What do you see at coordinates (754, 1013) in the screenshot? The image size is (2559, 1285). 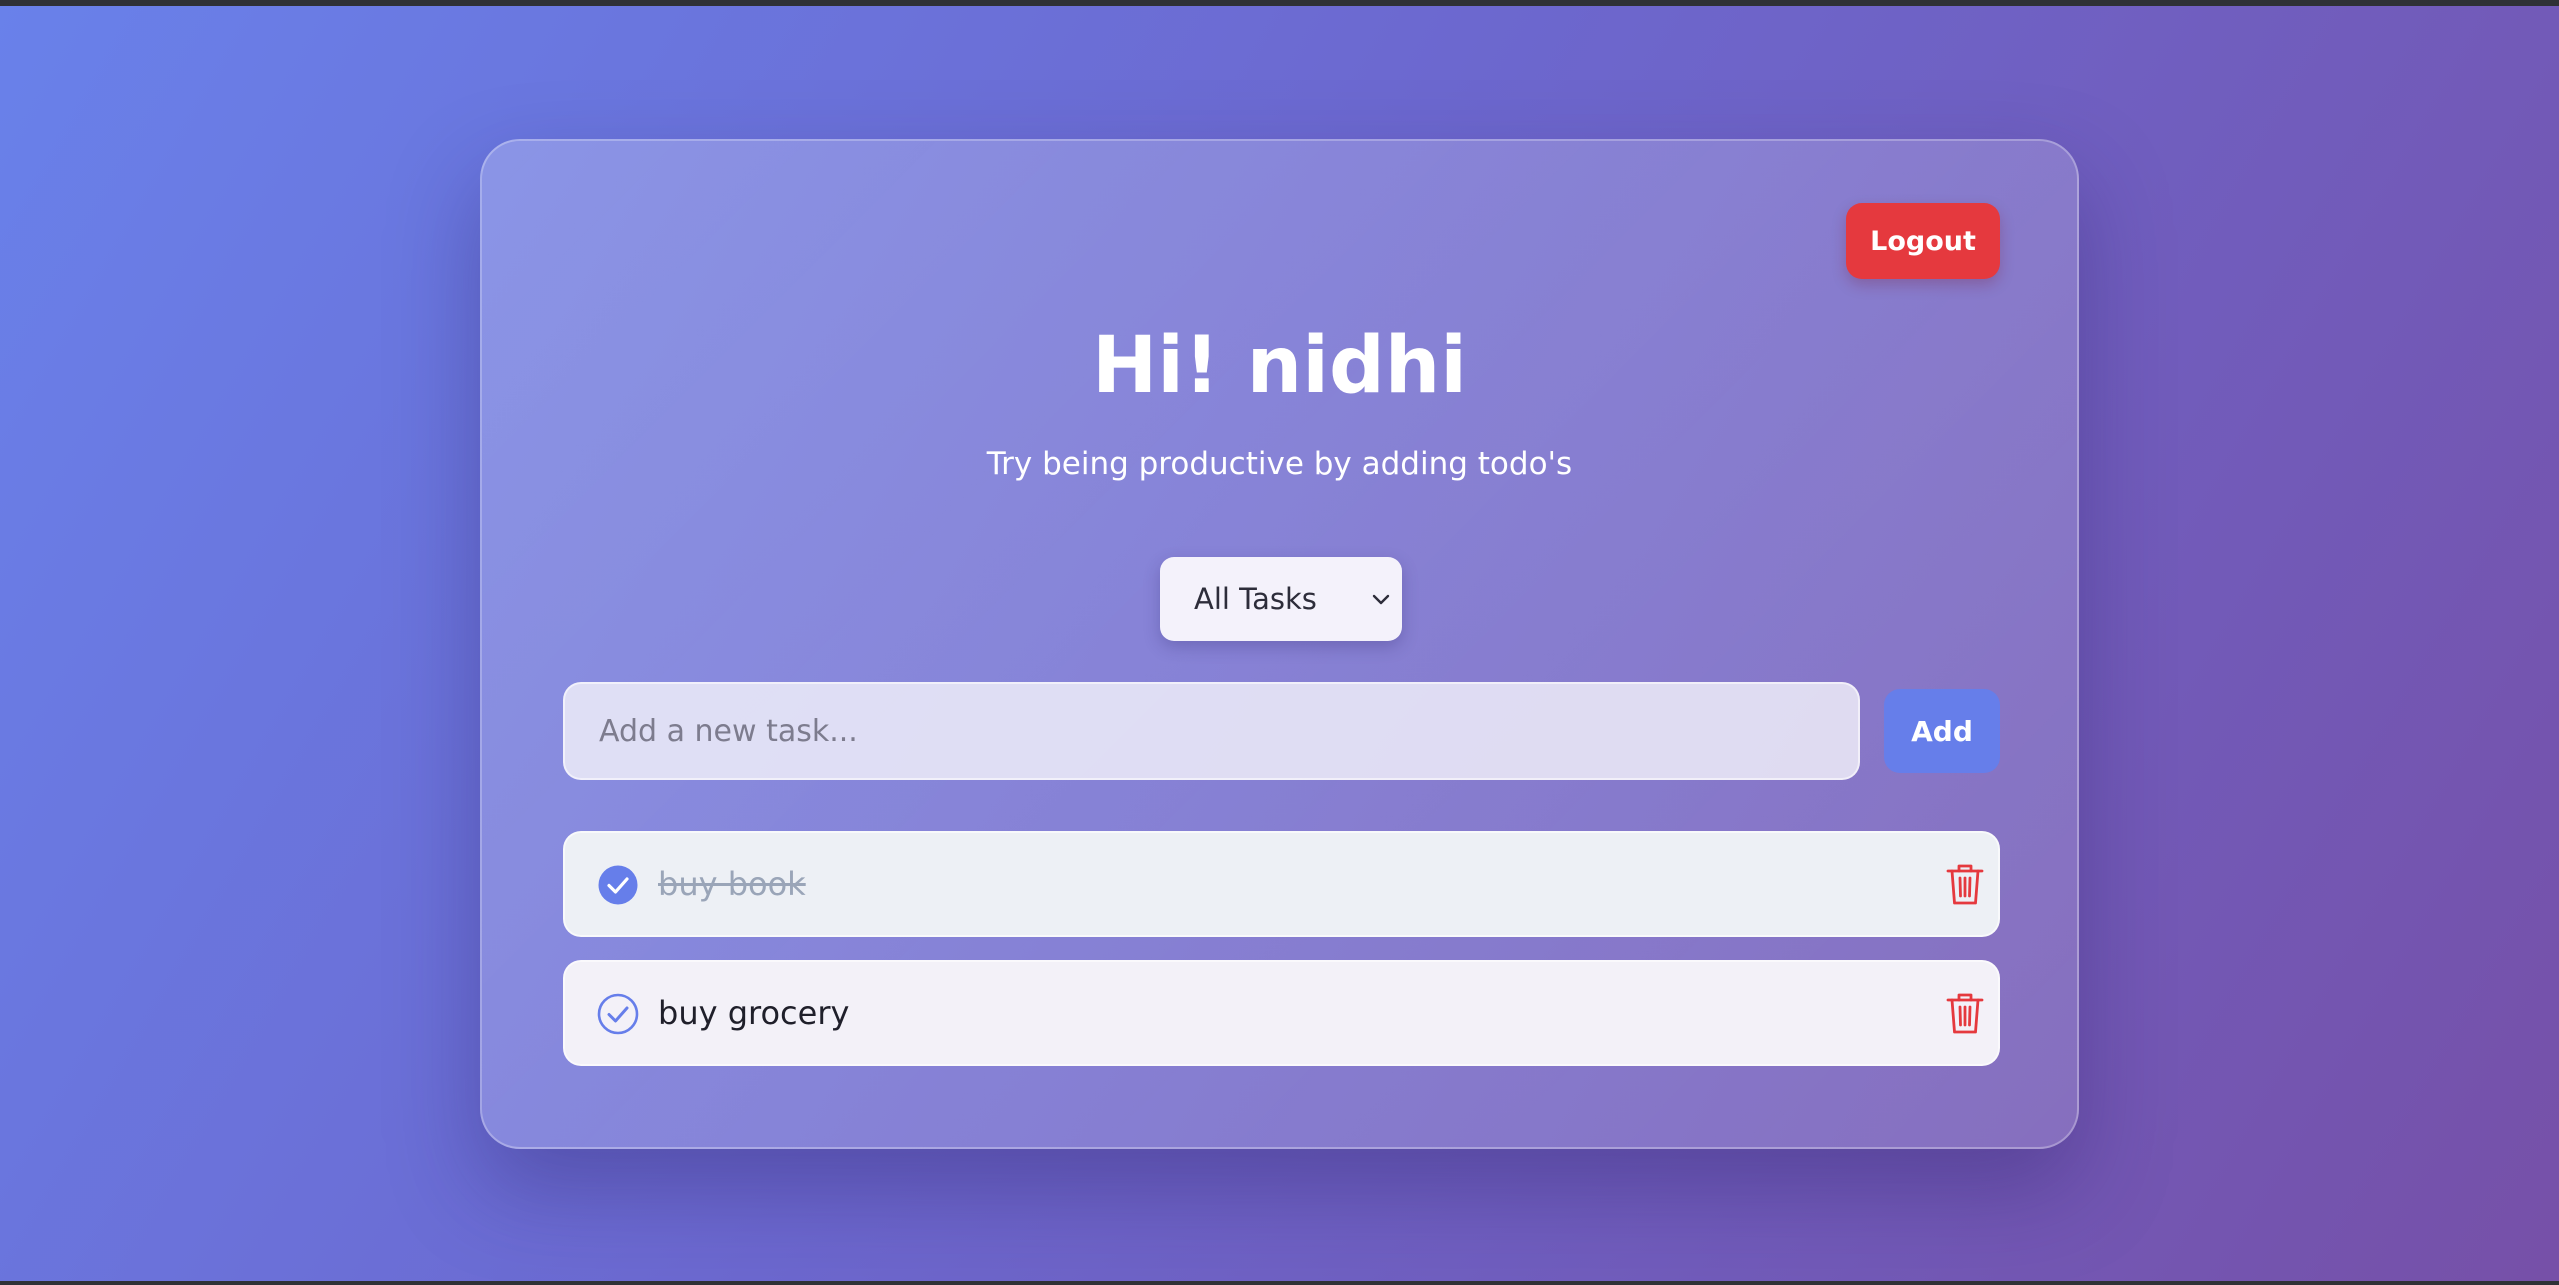 I see `task-label: buy grocery` at bounding box center [754, 1013].